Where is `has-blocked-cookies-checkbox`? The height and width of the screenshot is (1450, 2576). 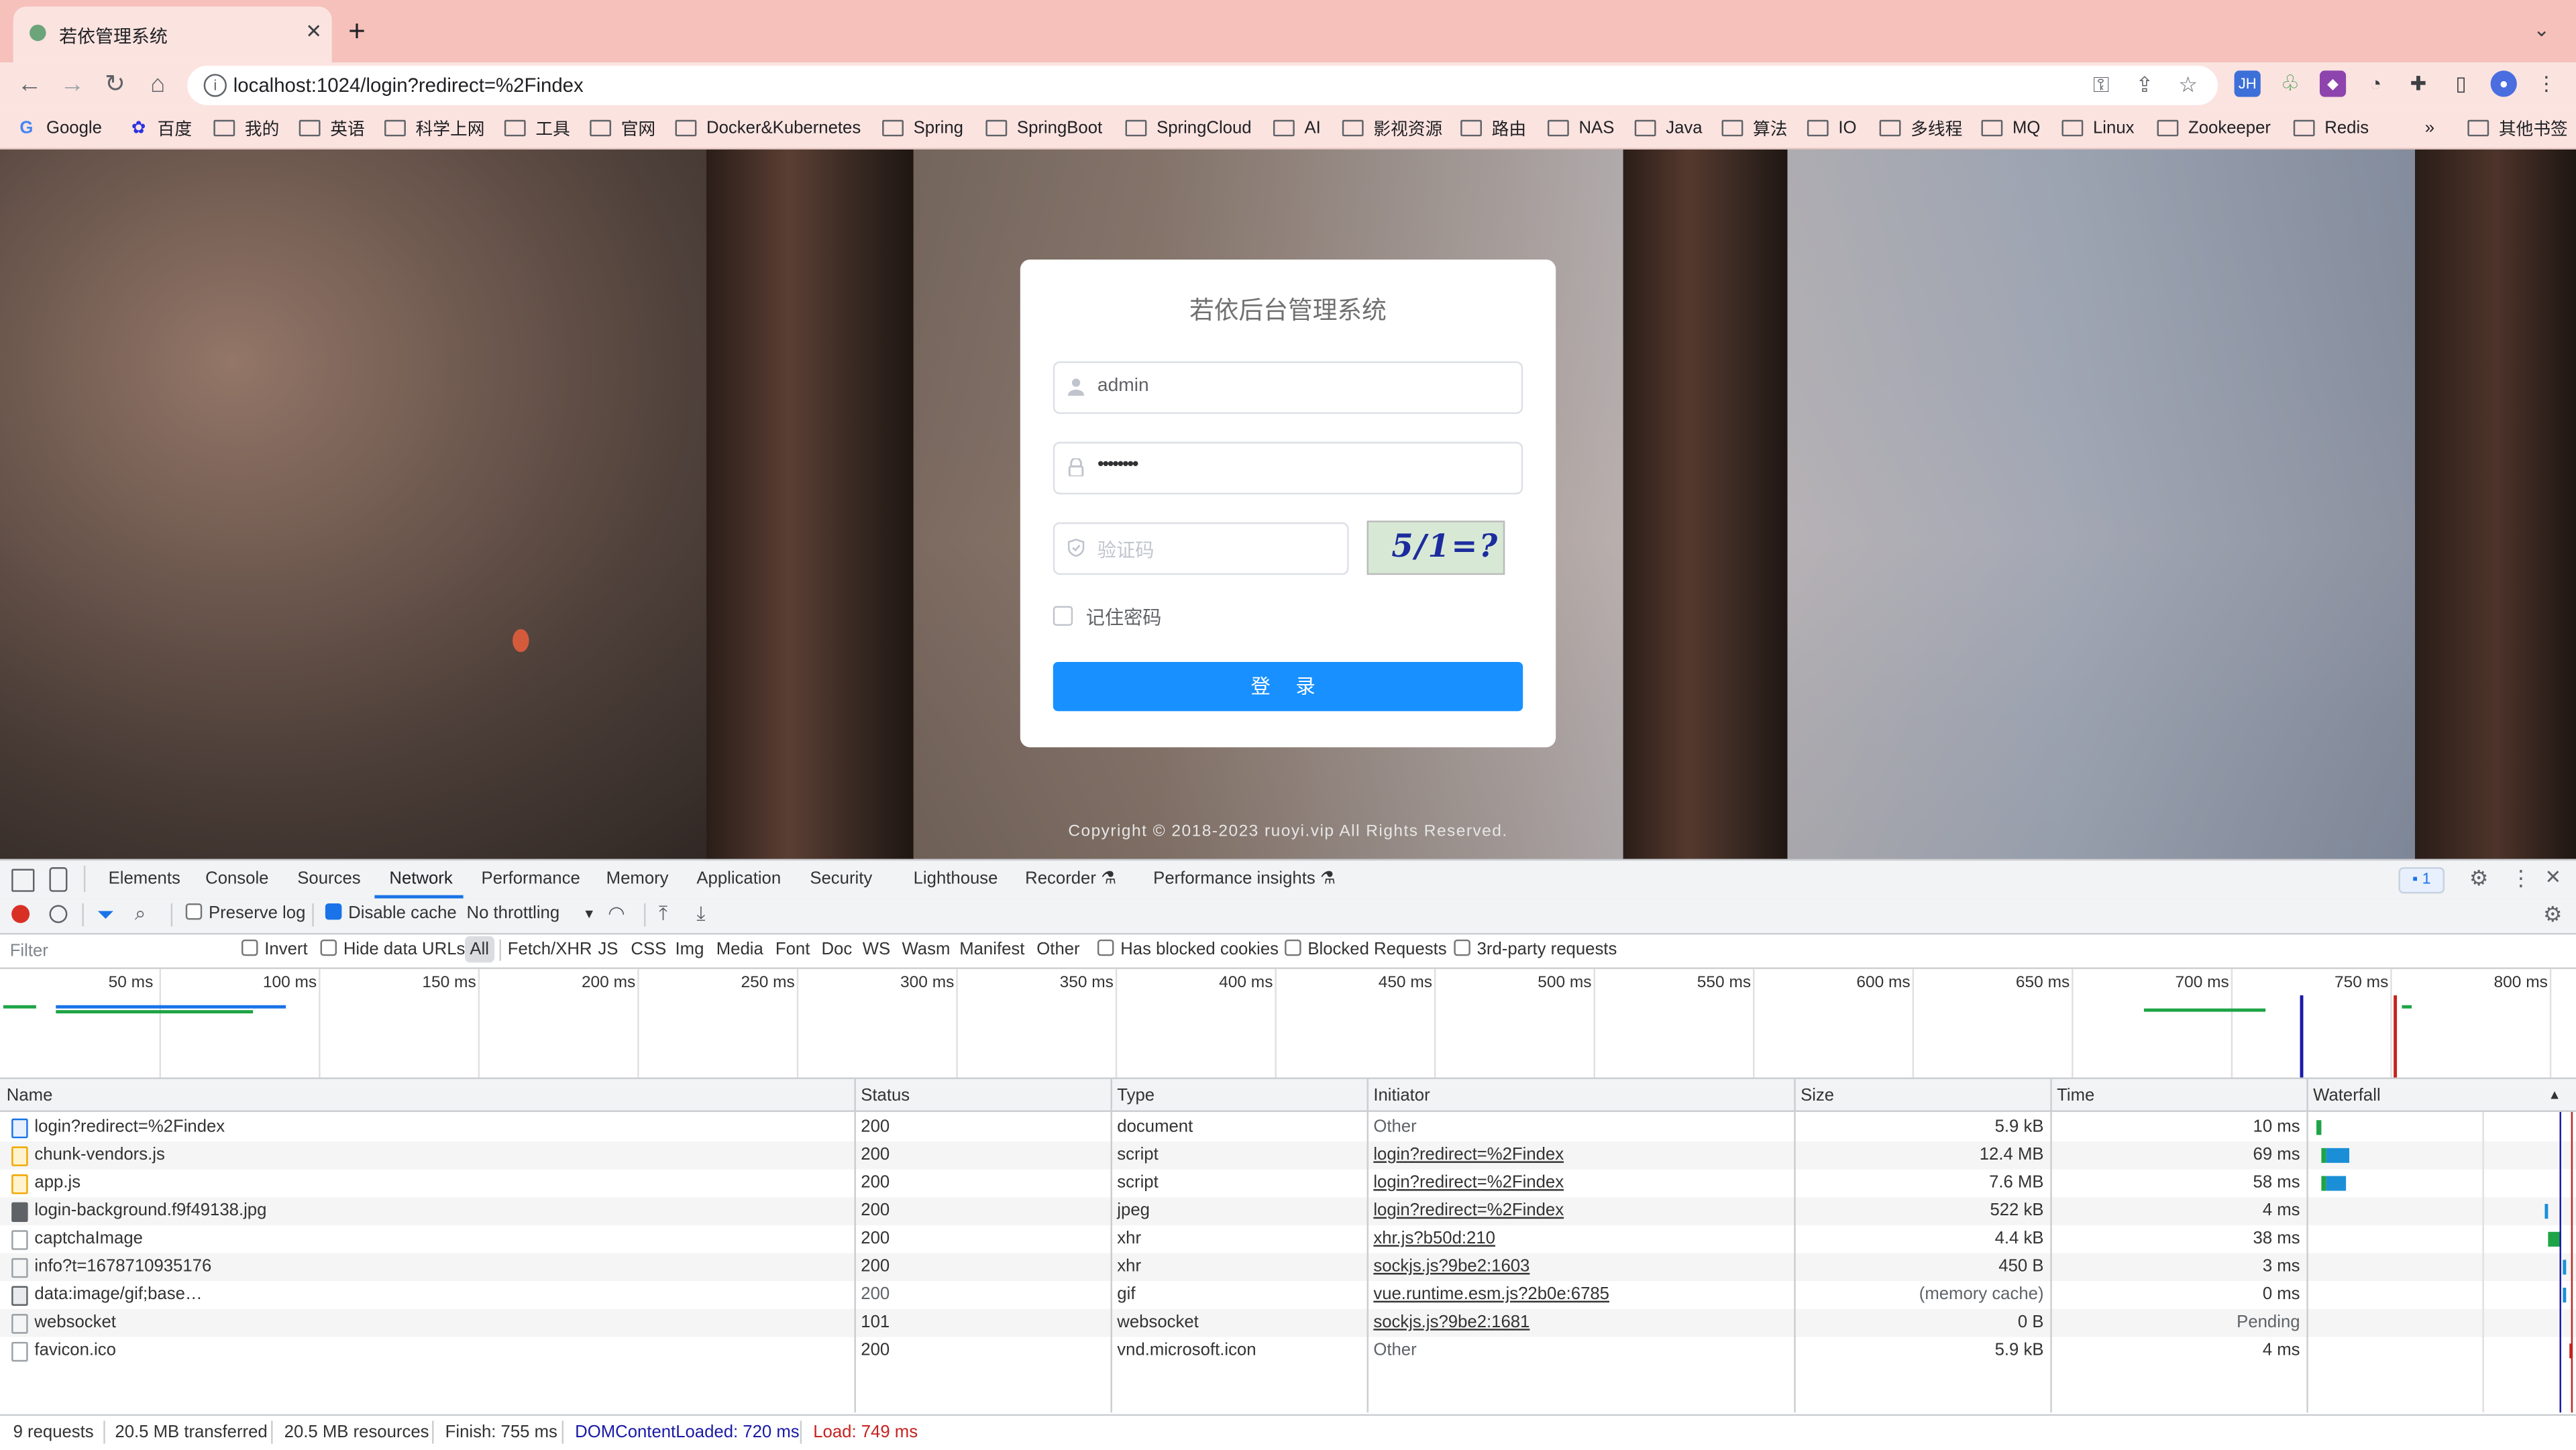 has-blocked-cookies-checkbox is located at coordinates (1105, 947).